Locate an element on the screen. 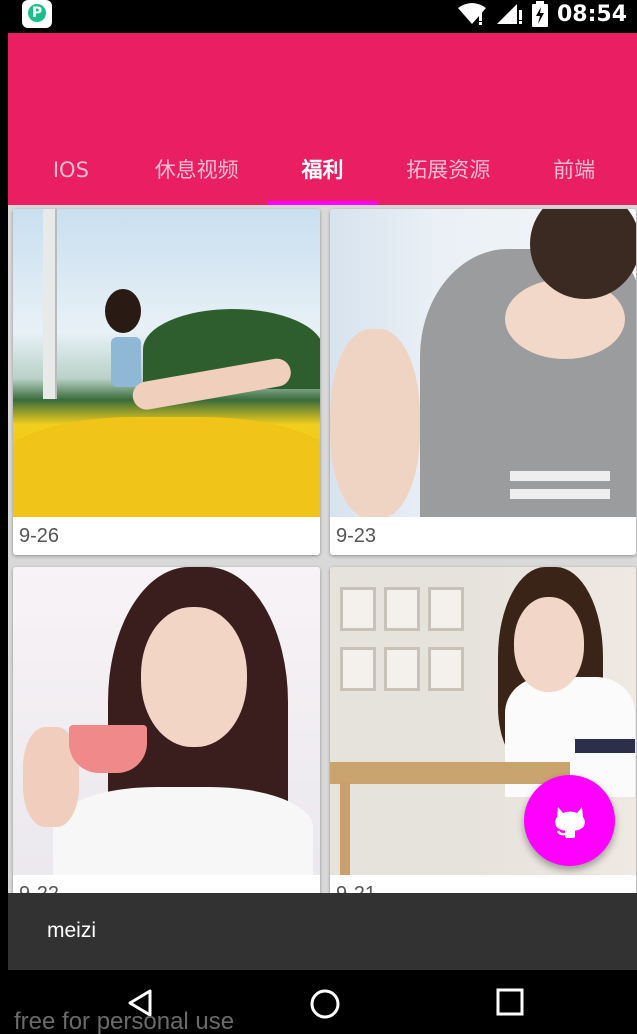 The image size is (637, 1034). github-fab-button is located at coordinates (569, 820).